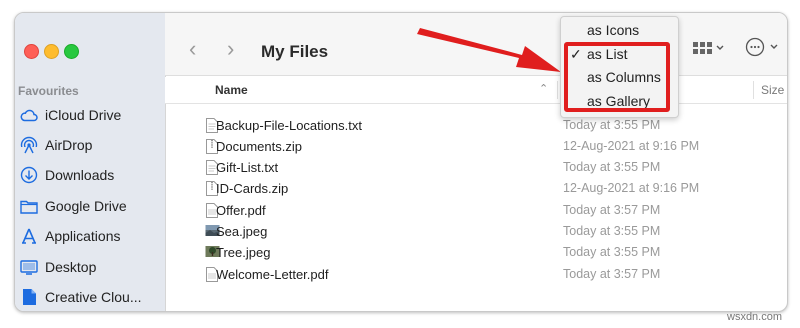  What do you see at coordinates (31, 51) in the screenshot?
I see `close-window-button` at bounding box center [31, 51].